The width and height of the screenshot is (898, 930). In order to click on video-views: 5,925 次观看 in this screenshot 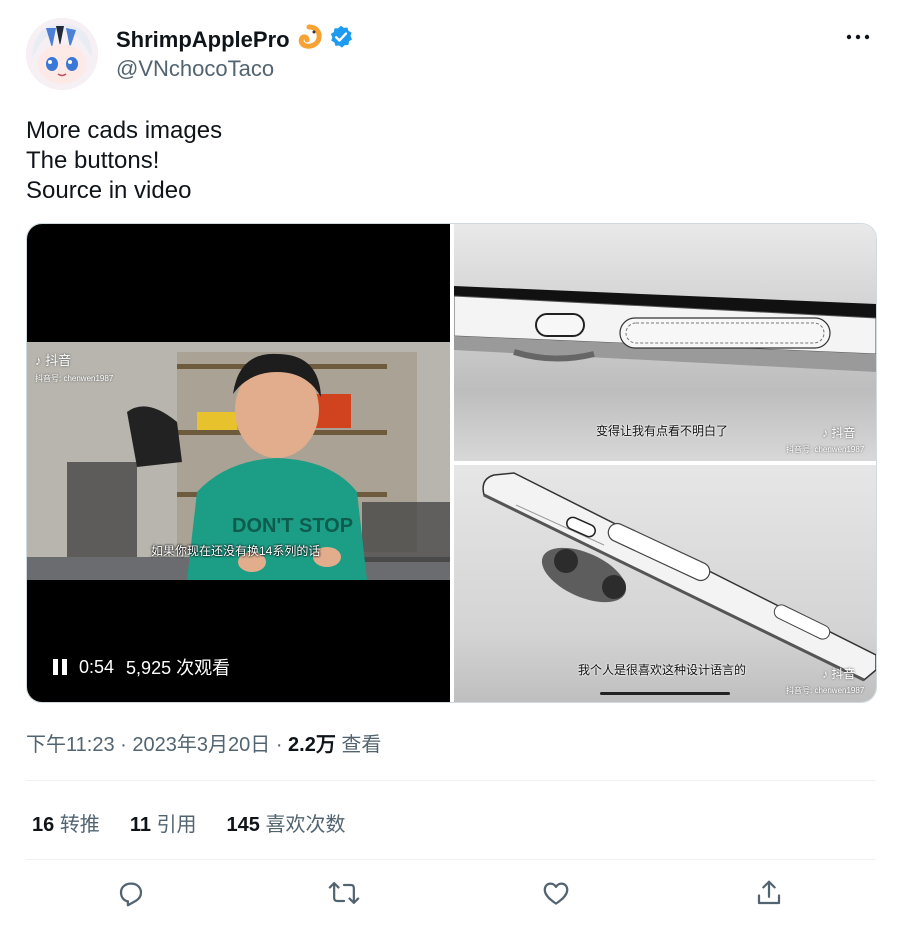, I will do `click(178, 668)`.